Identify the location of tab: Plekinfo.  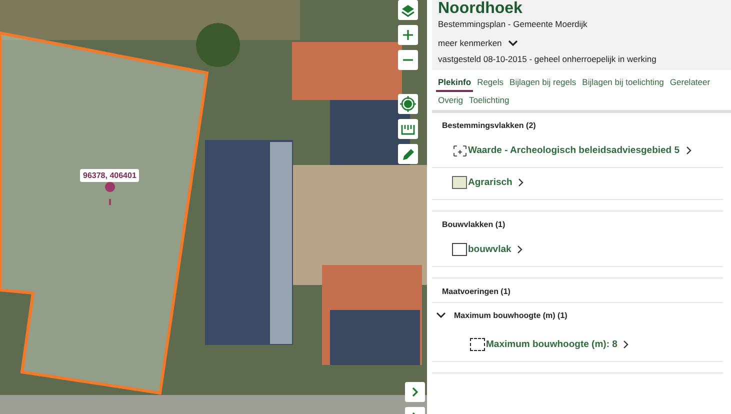
(455, 83).